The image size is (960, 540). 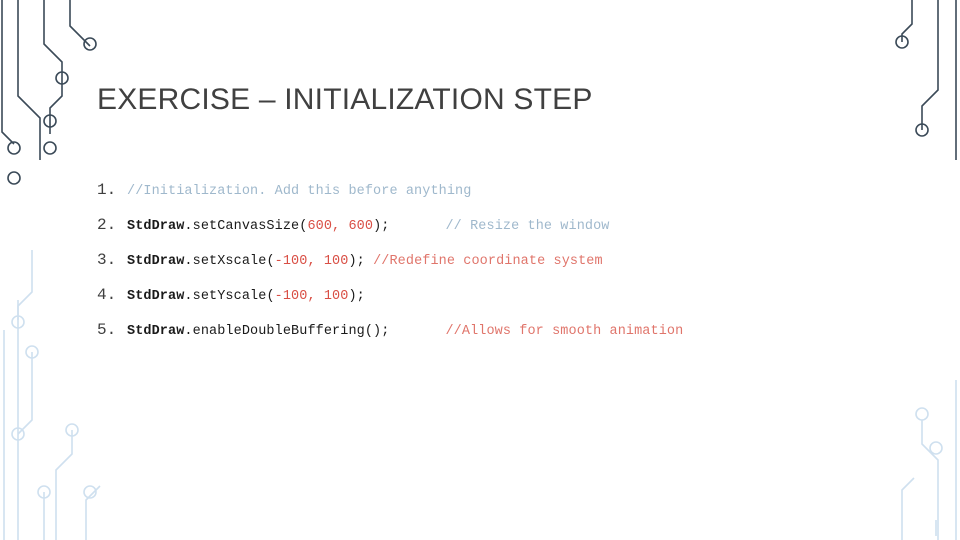 I want to click on code-token-method: .setCanvasSize, so click(x=242, y=226).